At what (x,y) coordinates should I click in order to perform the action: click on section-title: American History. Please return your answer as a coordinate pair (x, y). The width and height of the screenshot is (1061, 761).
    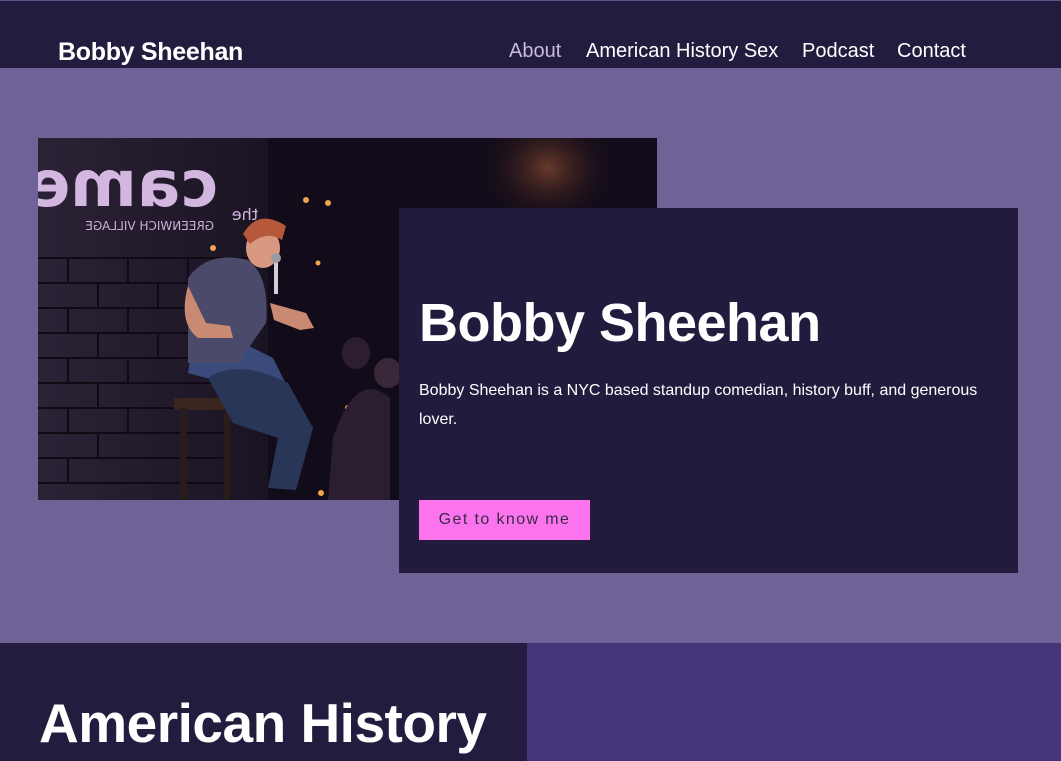
    Looking at the image, I should click on (263, 723).